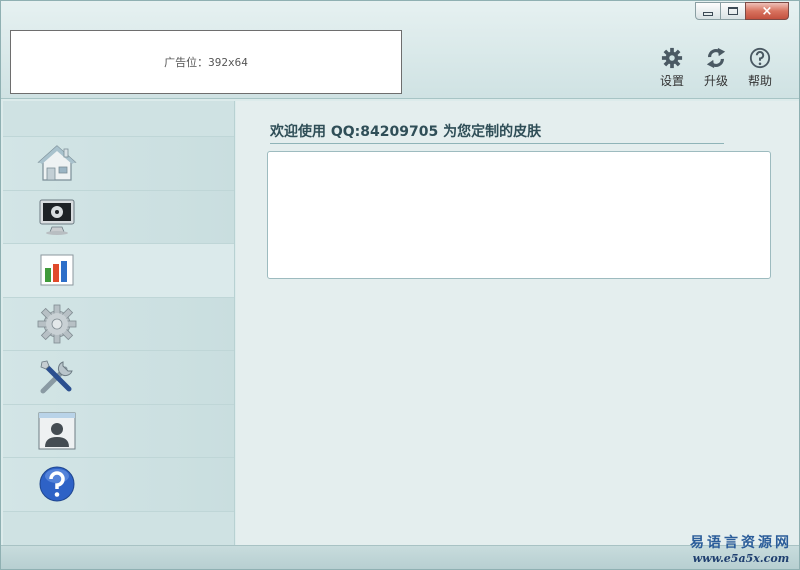 The height and width of the screenshot is (570, 800). I want to click on help-button: 帮助, so click(760, 68).